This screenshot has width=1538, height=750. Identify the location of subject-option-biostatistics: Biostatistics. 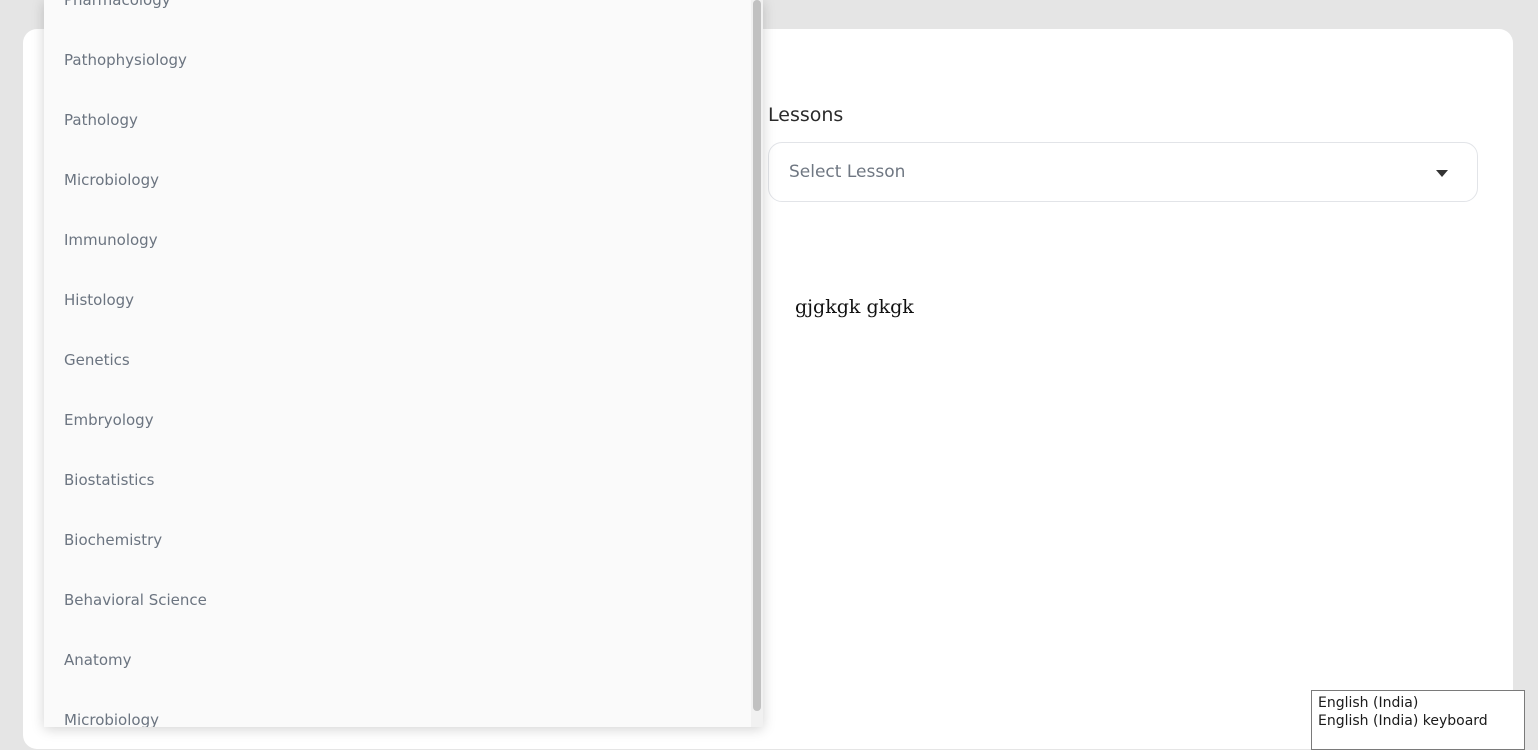
(125, 480).